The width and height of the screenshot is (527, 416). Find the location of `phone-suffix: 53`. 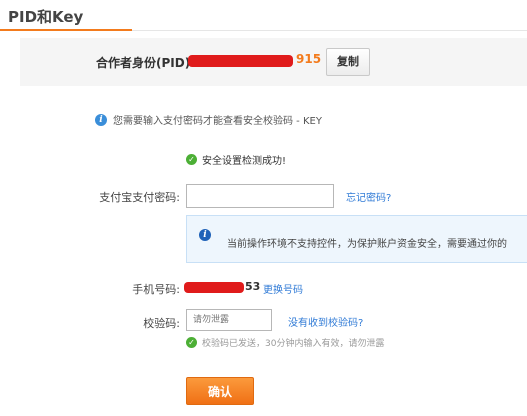

phone-suffix: 53 is located at coordinates (253, 286).